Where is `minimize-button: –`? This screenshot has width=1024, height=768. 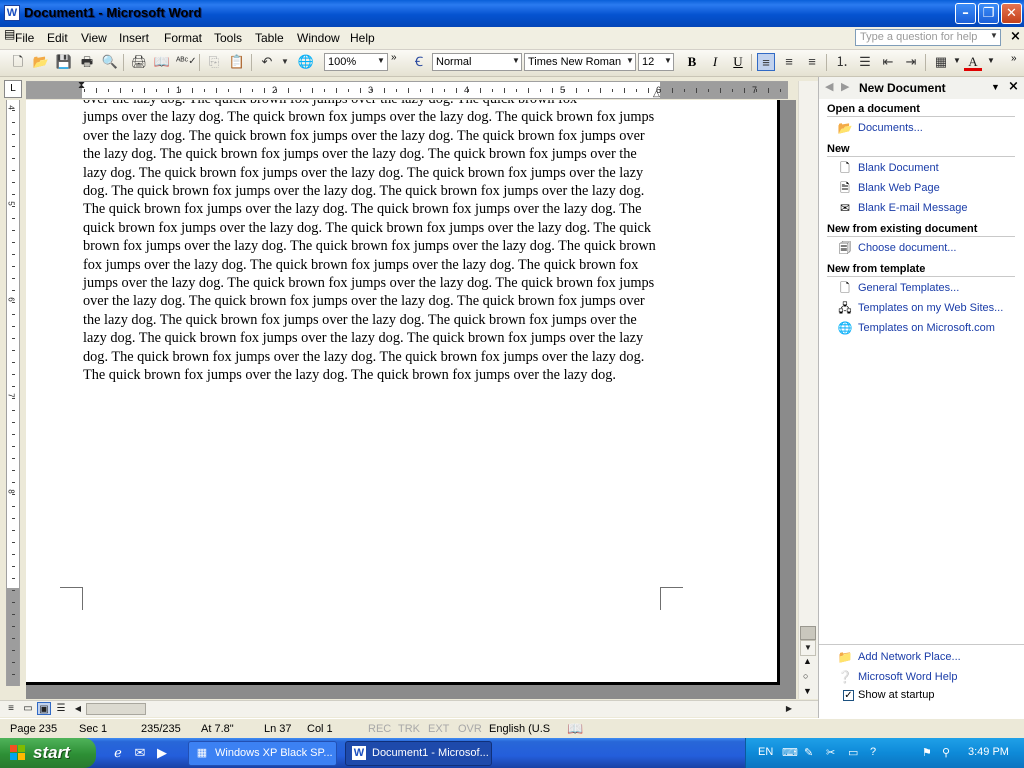 minimize-button: – is located at coordinates (965, 13).